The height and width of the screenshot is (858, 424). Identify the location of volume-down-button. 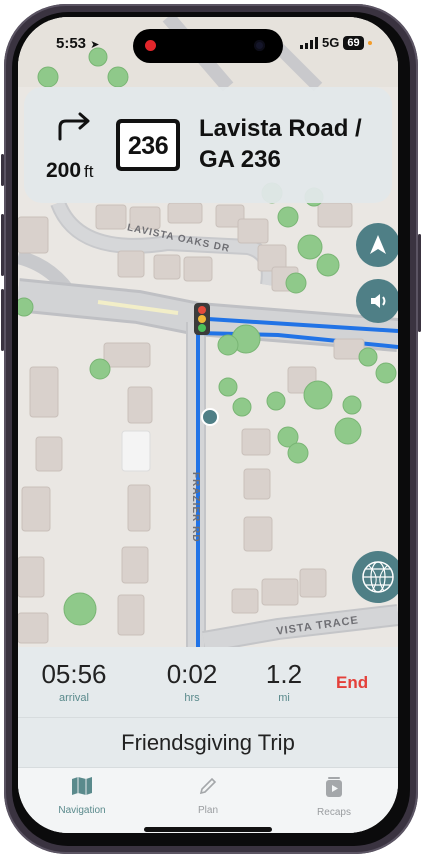
(2, 320).